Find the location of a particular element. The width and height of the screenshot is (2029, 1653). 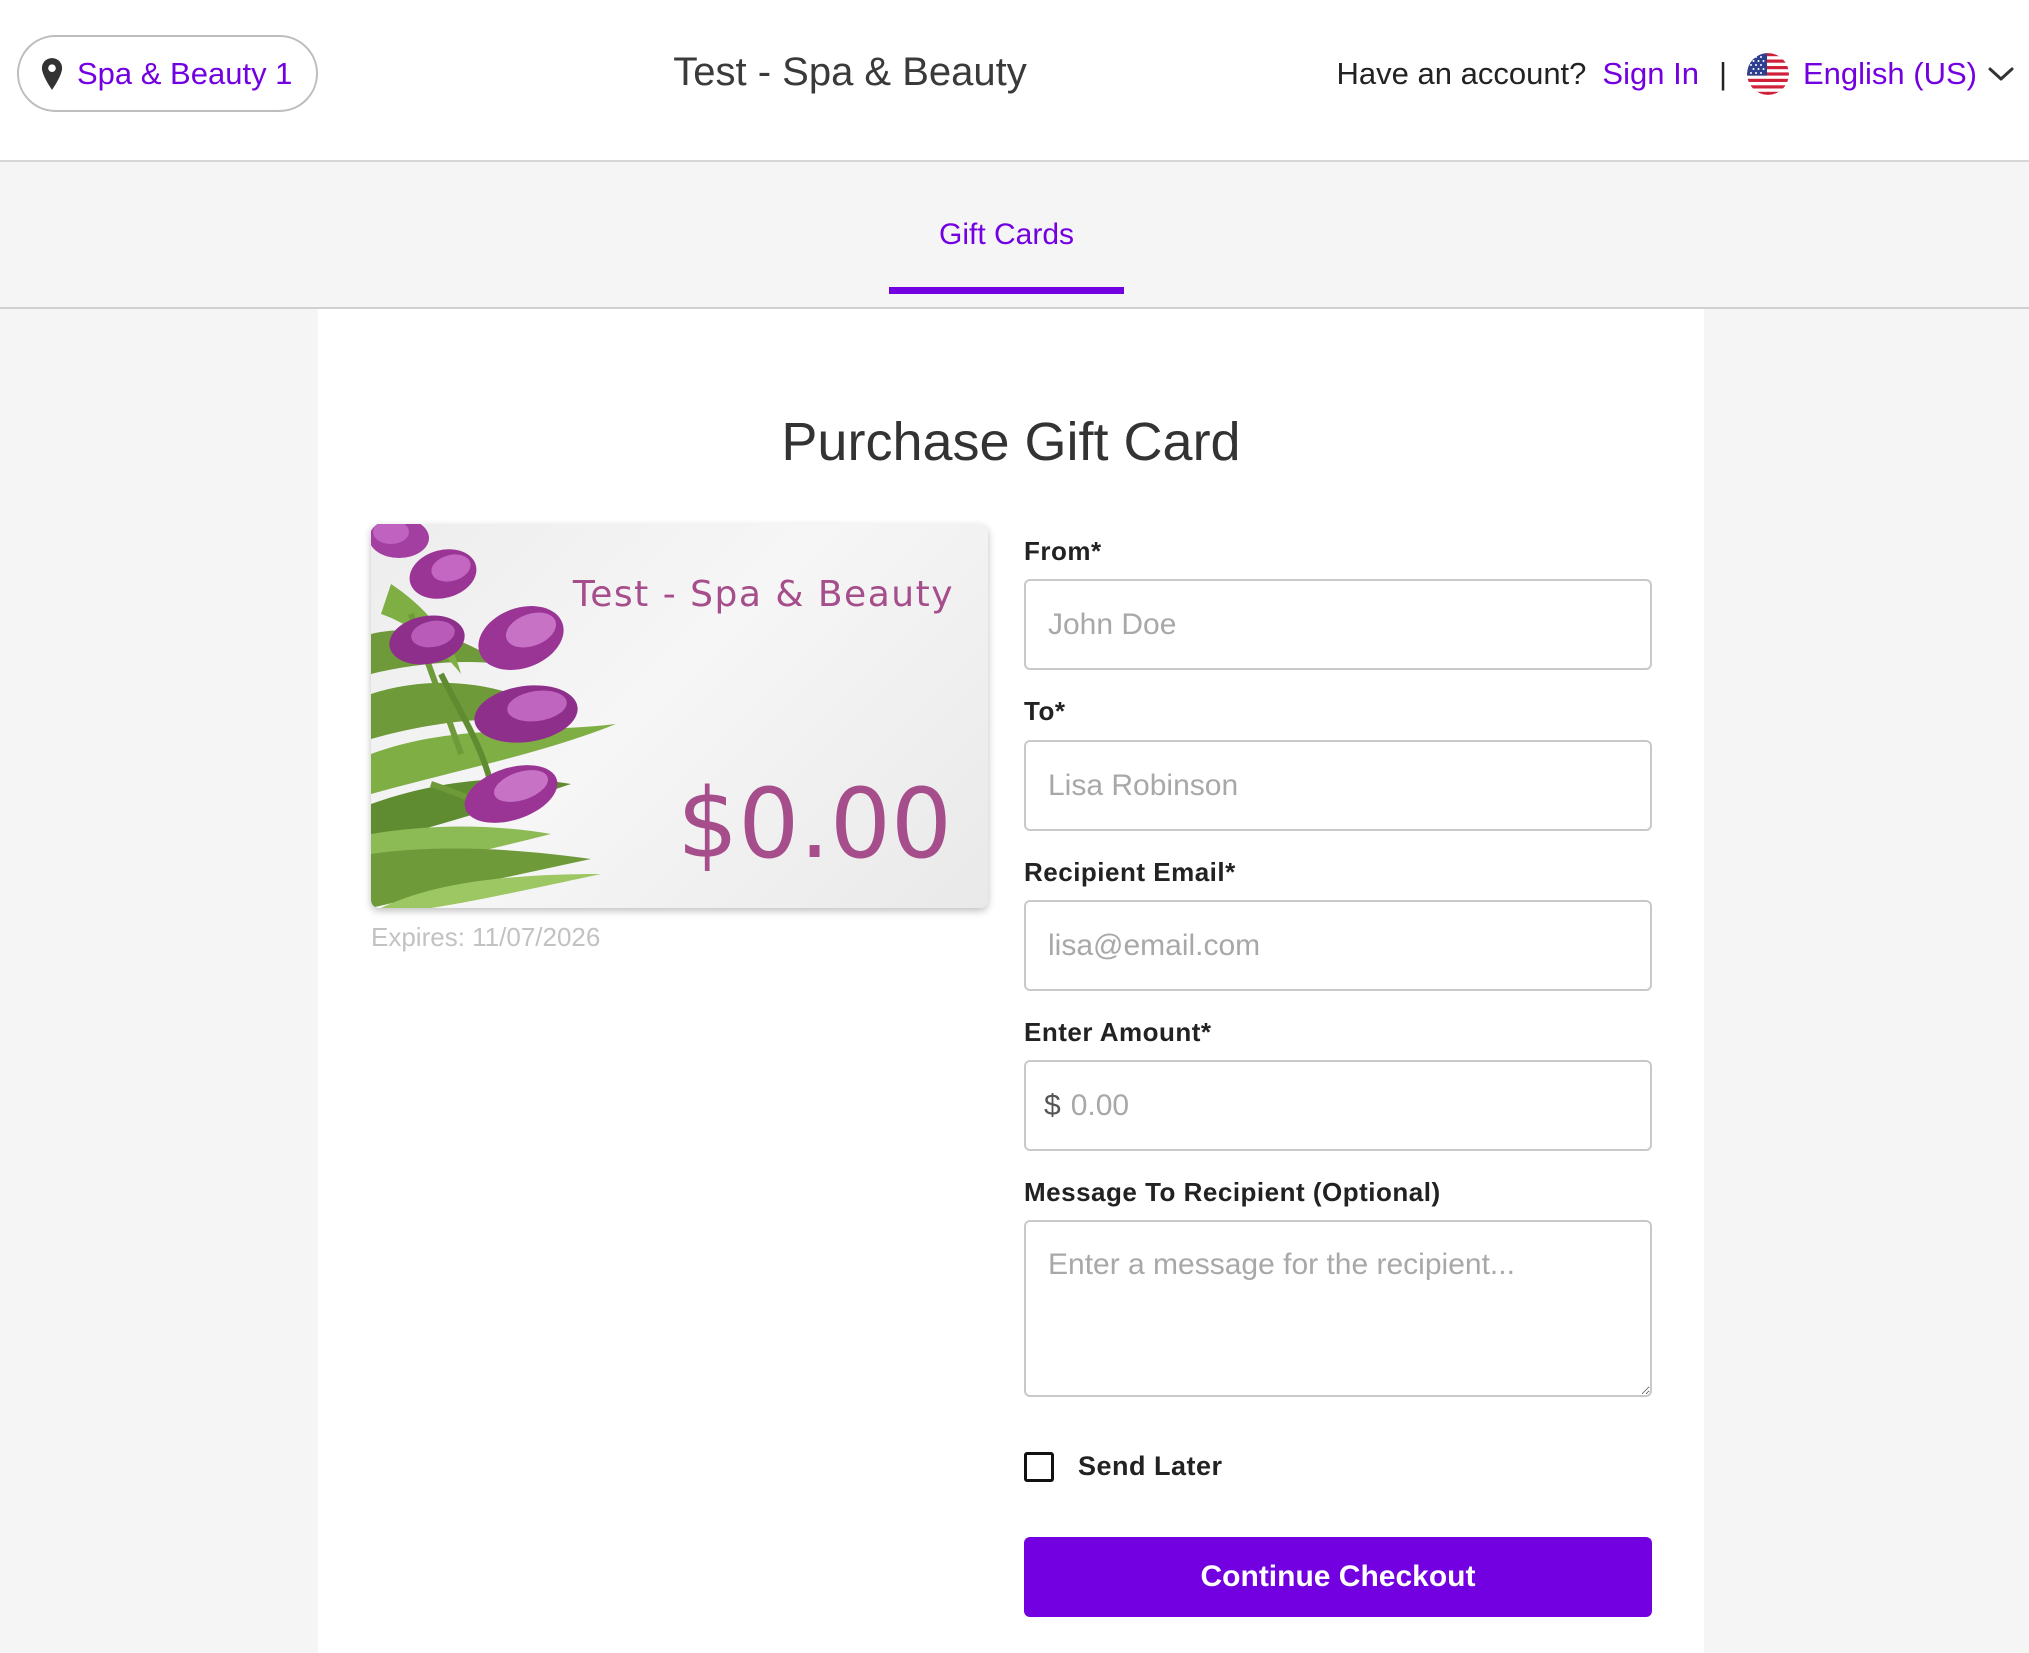

currency-symbol: $ is located at coordinates (1052, 1105).